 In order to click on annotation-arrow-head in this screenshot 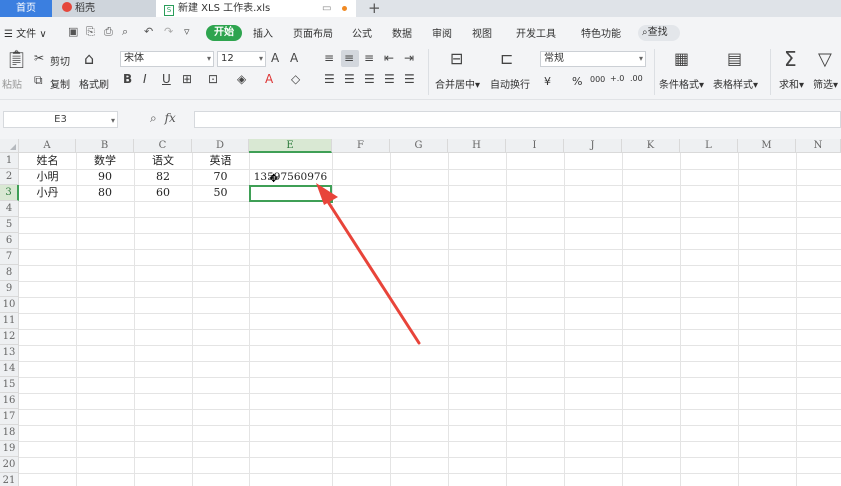, I will do `click(327, 194)`.